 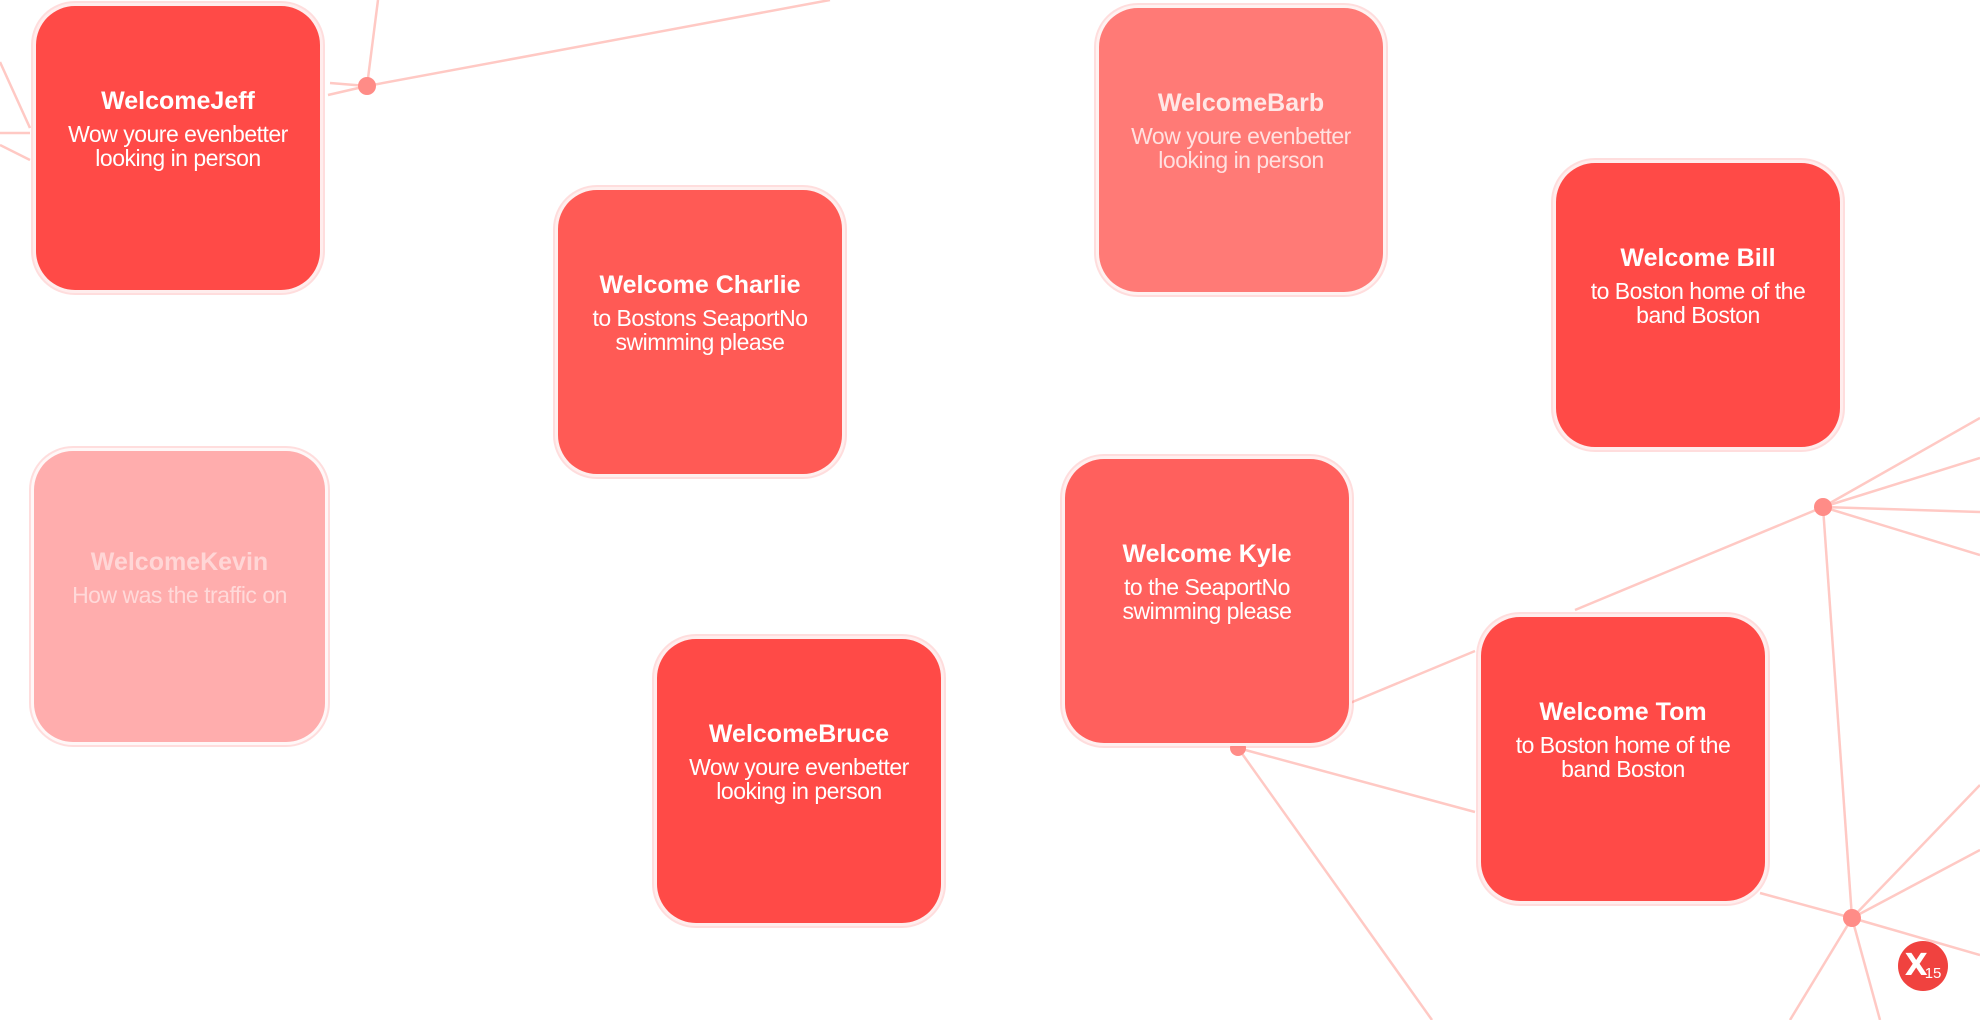 I want to click on x15-logo-icon: X 15, so click(x=1923, y=966).